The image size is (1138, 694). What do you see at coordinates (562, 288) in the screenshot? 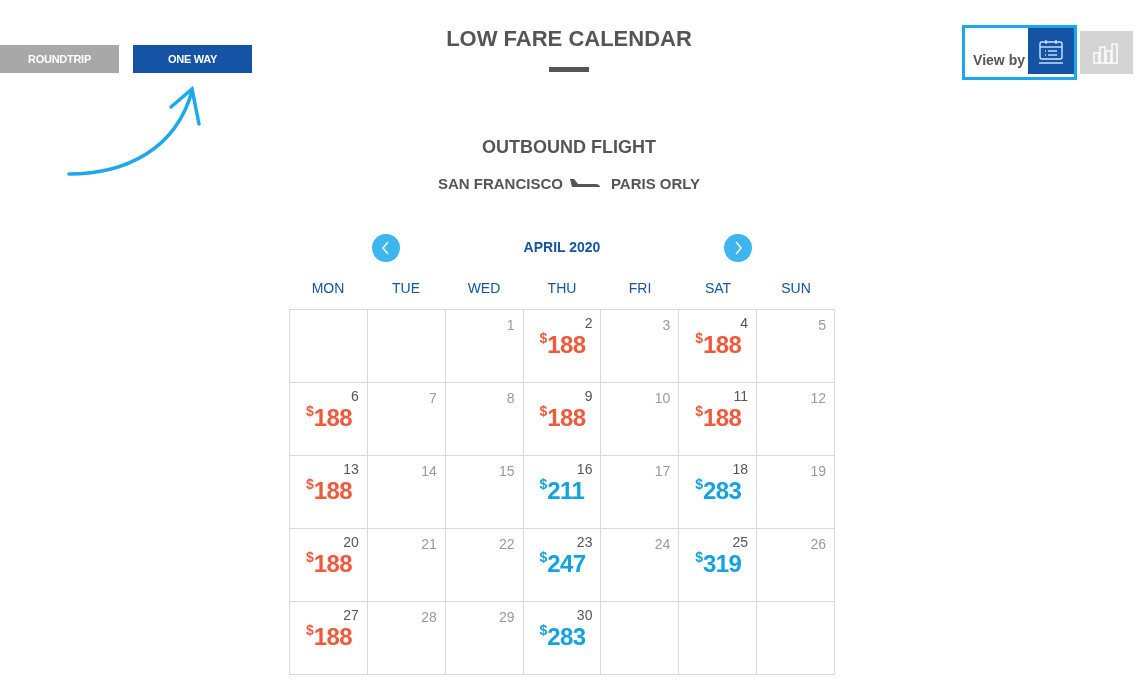
I see `weekday-header: THU` at bounding box center [562, 288].